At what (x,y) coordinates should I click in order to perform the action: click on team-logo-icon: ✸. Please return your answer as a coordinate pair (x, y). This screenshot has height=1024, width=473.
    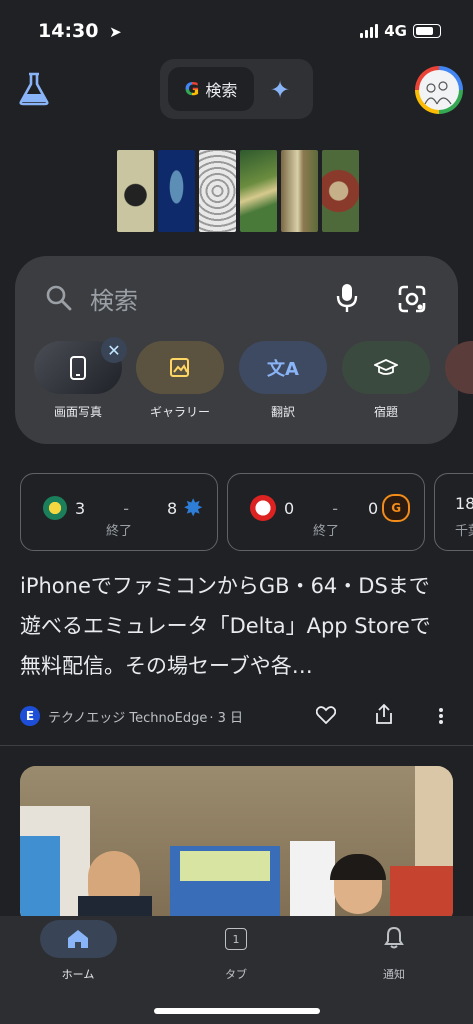
    Looking at the image, I should click on (193, 508).